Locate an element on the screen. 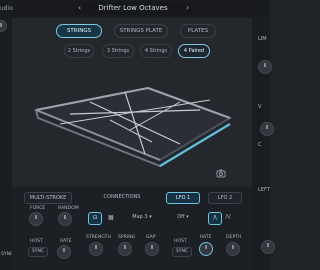 Image resolution: width=320 pixels, height=270 pixels. right-edge-knob is located at coordinates (265, 67).